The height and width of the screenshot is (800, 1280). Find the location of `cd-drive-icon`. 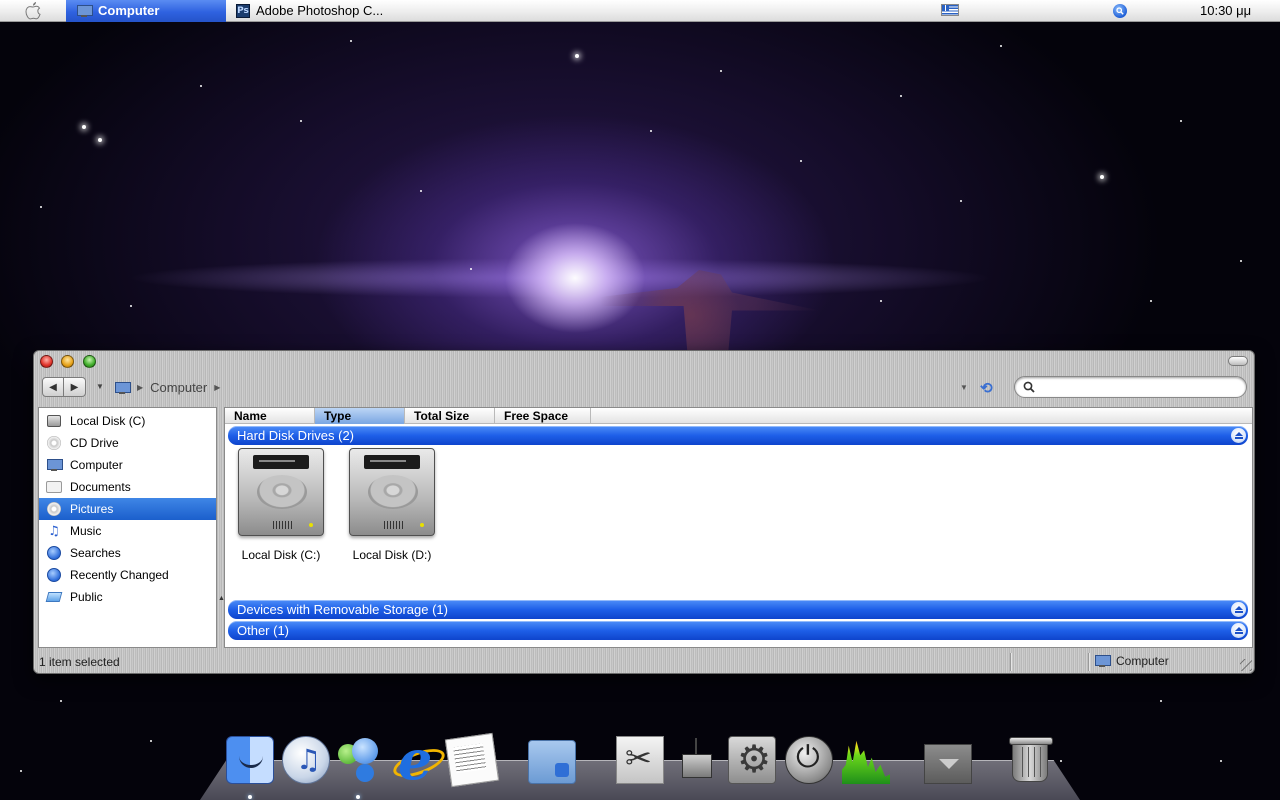

cd-drive-icon is located at coordinates (54, 443).